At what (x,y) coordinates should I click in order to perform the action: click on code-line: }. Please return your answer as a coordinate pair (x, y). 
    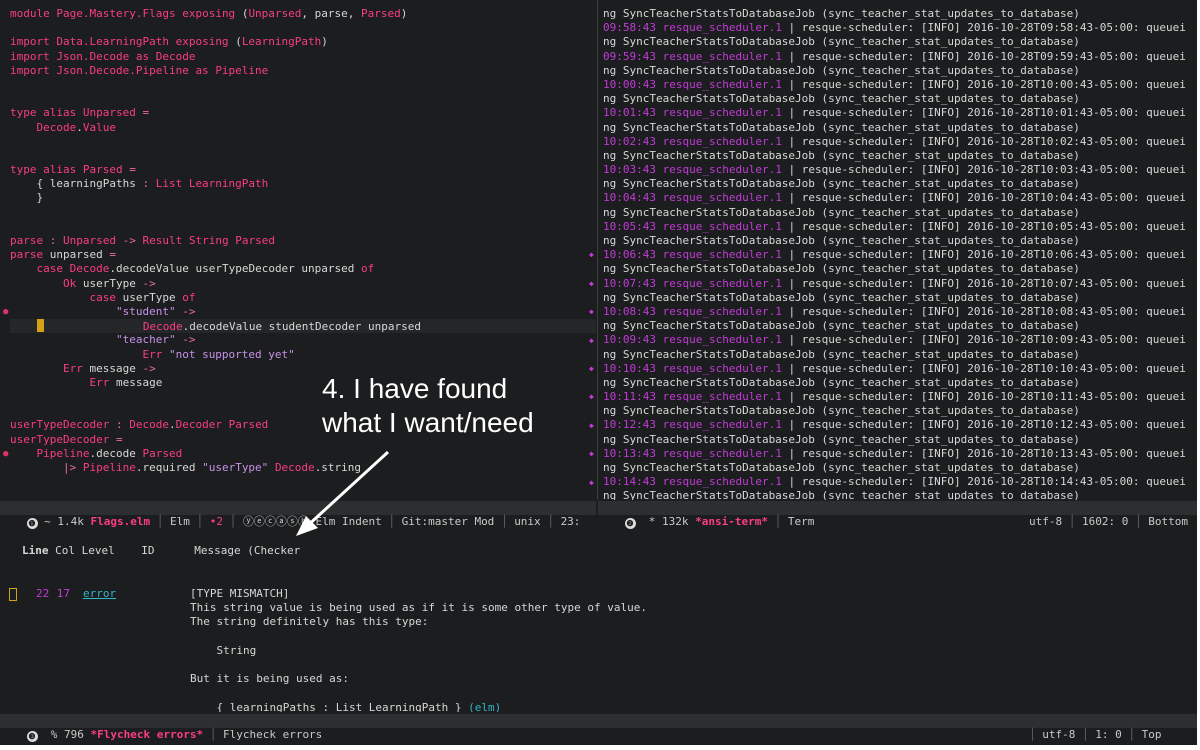
    Looking at the image, I should click on (303, 198).